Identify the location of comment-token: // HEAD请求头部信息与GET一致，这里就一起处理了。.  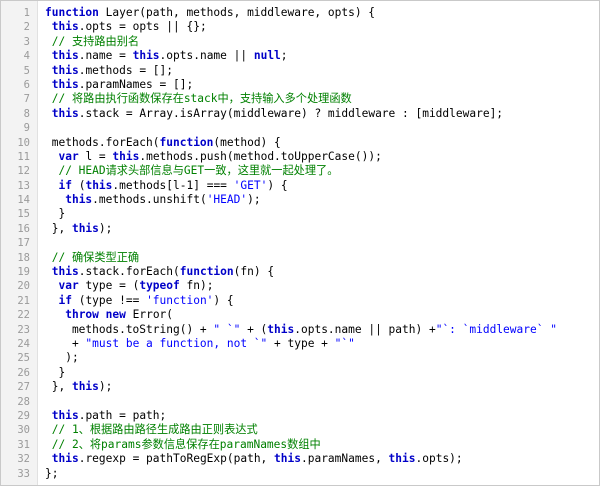
(192, 171).